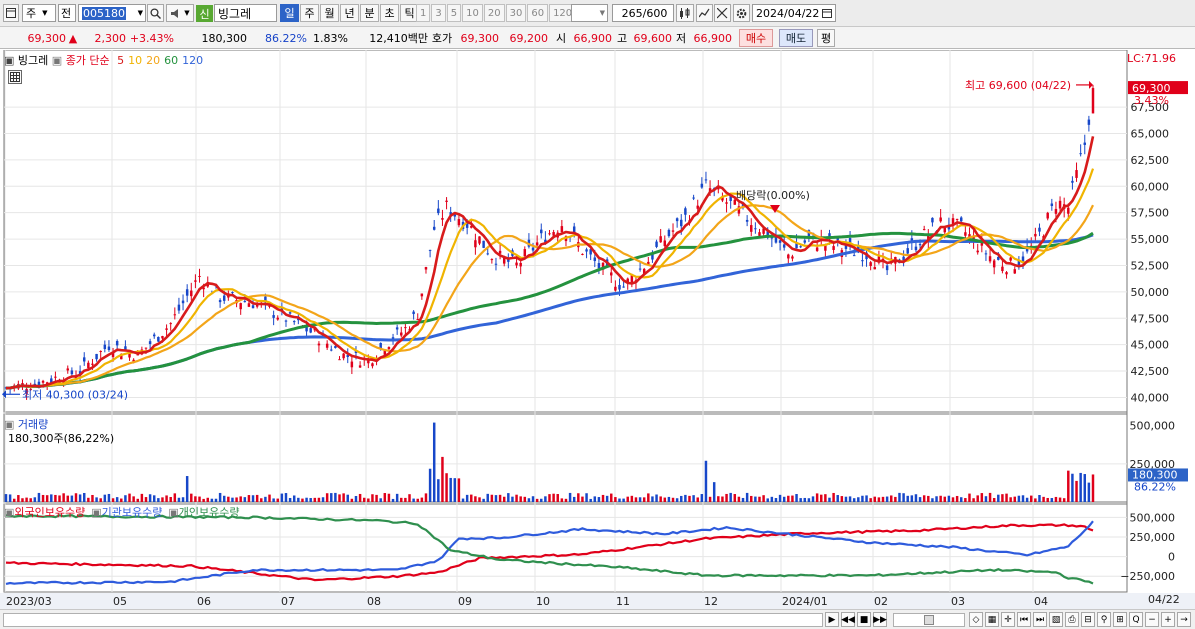 The height and width of the screenshot is (629, 1195). I want to click on interval-3: 3, so click(438, 13).